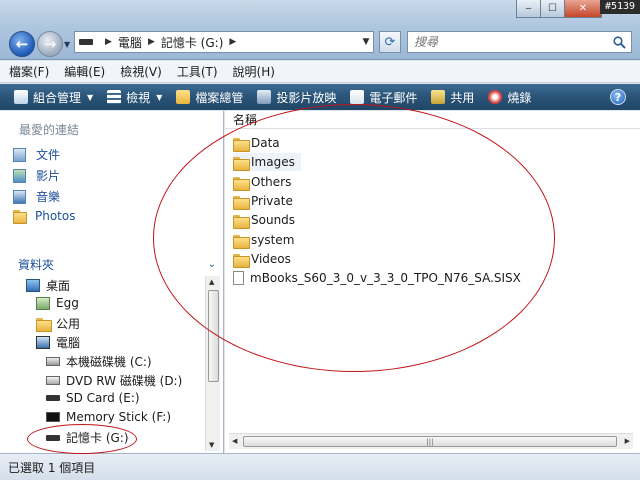  What do you see at coordinates (383, 97) in the screenshot?
I see `email-button: 電子郵件` at bounding box center [383, 97].